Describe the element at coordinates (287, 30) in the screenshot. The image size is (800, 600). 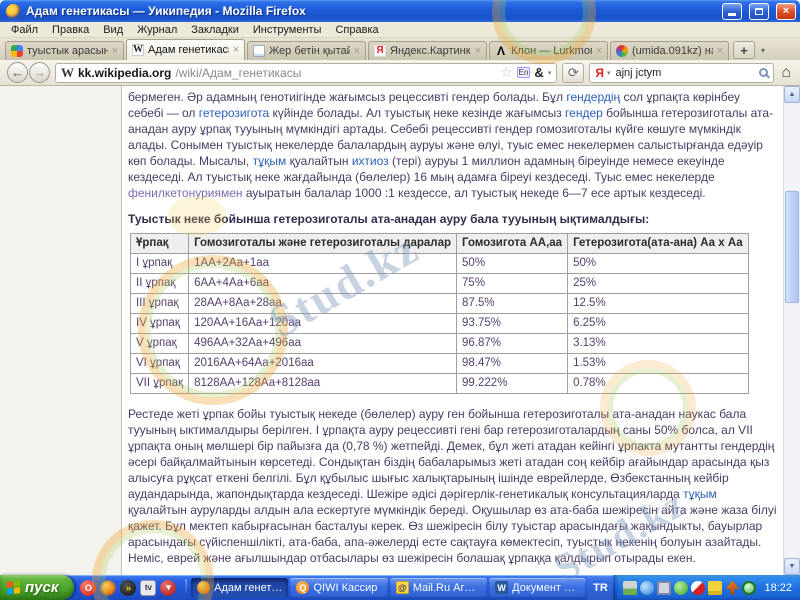
I see `menu-tools: Инструменты` at that location.